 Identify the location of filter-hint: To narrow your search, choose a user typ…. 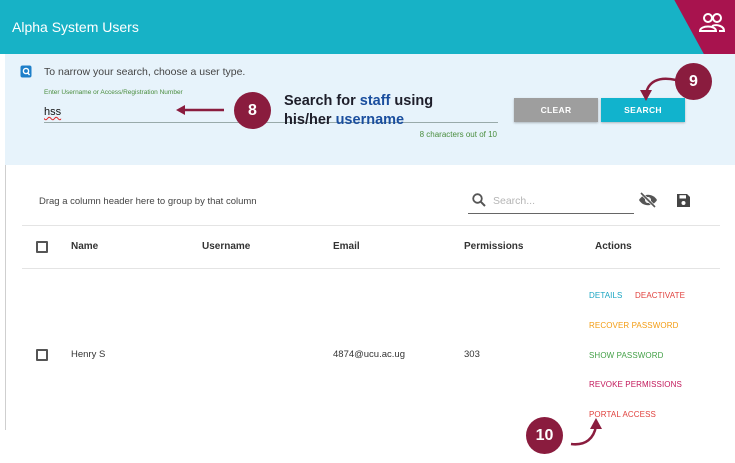
(145, 72).